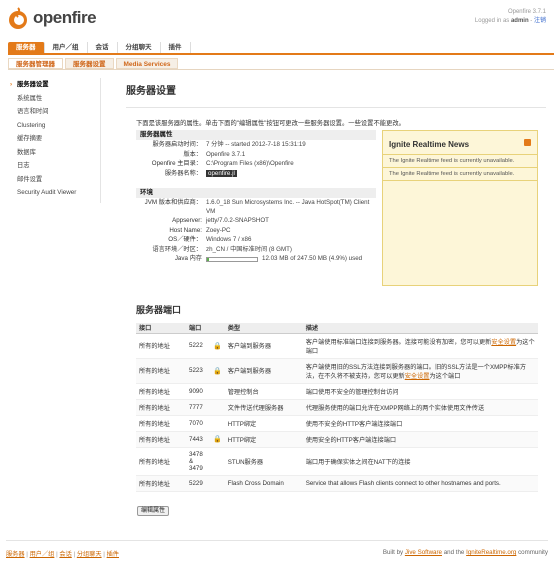 Image resolution: width=554 pixels, height=570 pixels. Describe the element at coordinates (53, 99) in the screenshot. I see `sidebar-item-system-properties: 系统属性` at that location.